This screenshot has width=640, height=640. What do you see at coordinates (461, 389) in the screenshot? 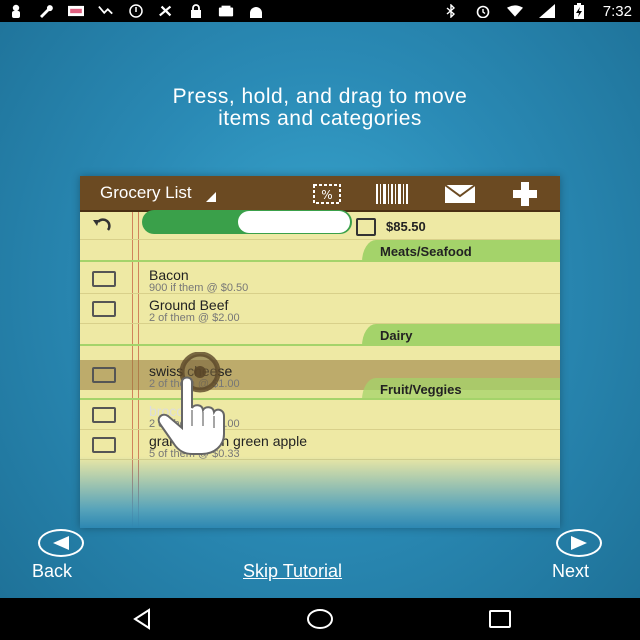
I see `category-fruit: Fruit/Veggies` at bounding box center [461, 389].